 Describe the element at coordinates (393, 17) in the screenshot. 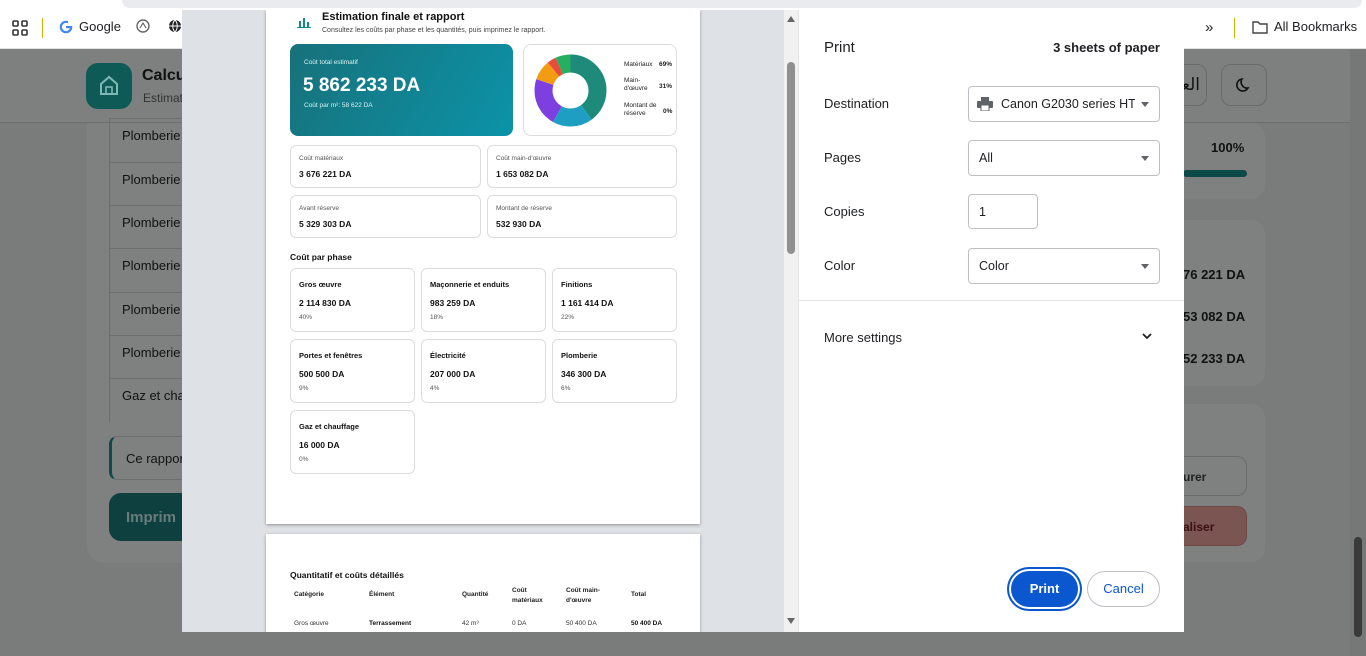

I see `report-title: Estimation finale et rapport` at that location.